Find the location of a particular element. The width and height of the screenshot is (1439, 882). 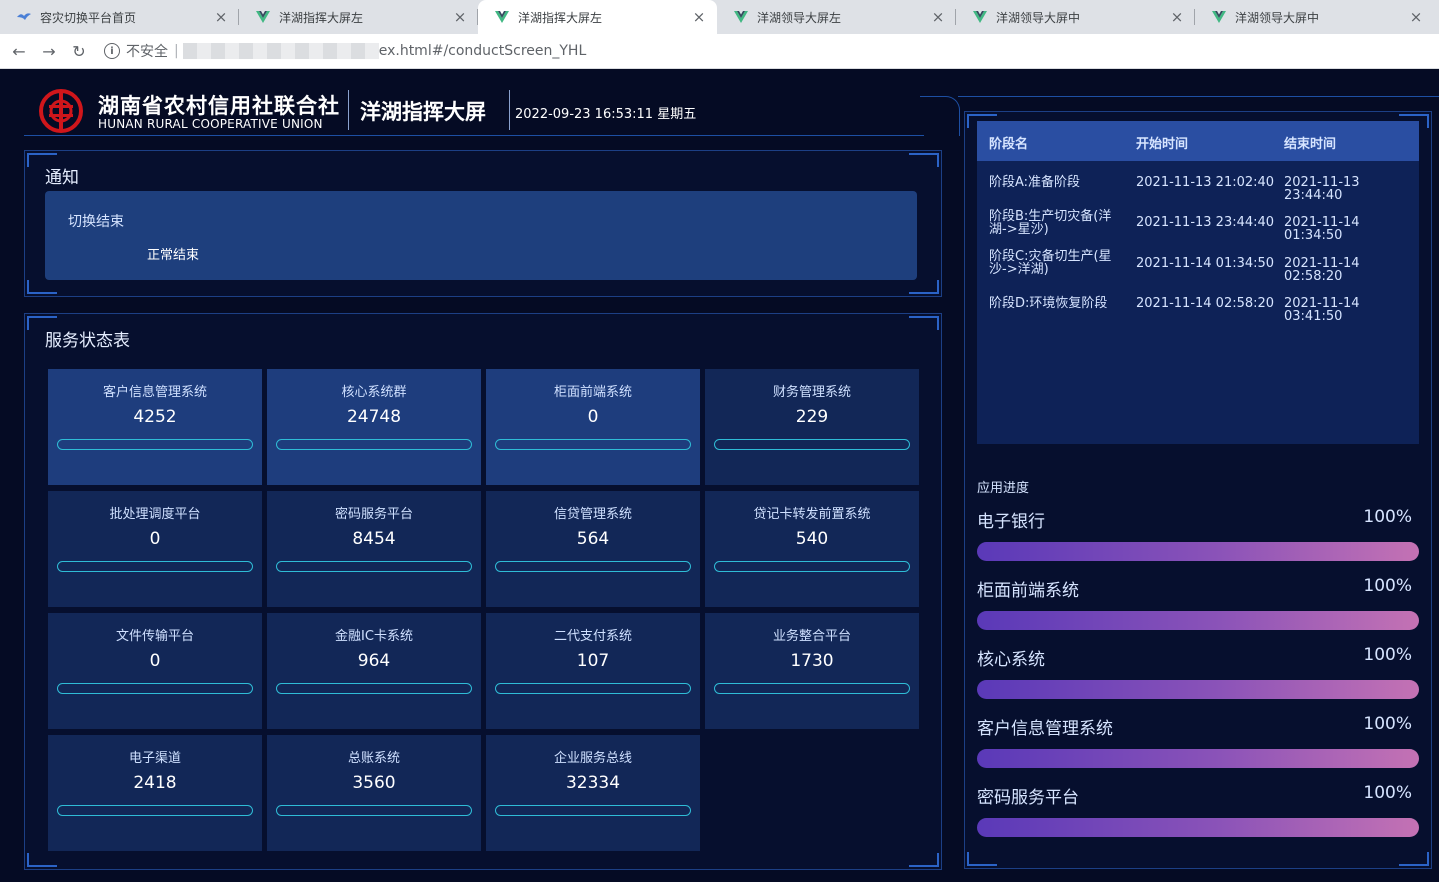

stage-start: 2021-11-14 01:34:50 is located at coordinates (1205, 263).